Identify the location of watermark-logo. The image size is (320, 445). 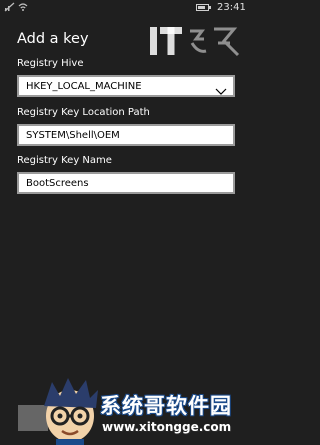
(196, 42).